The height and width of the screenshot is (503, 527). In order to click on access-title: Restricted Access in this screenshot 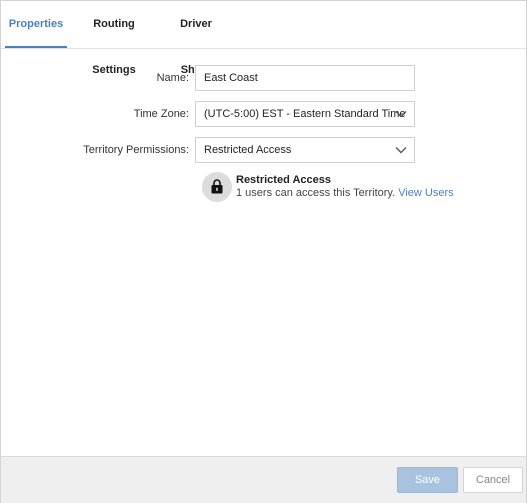, I will do `click(283, 180)`.